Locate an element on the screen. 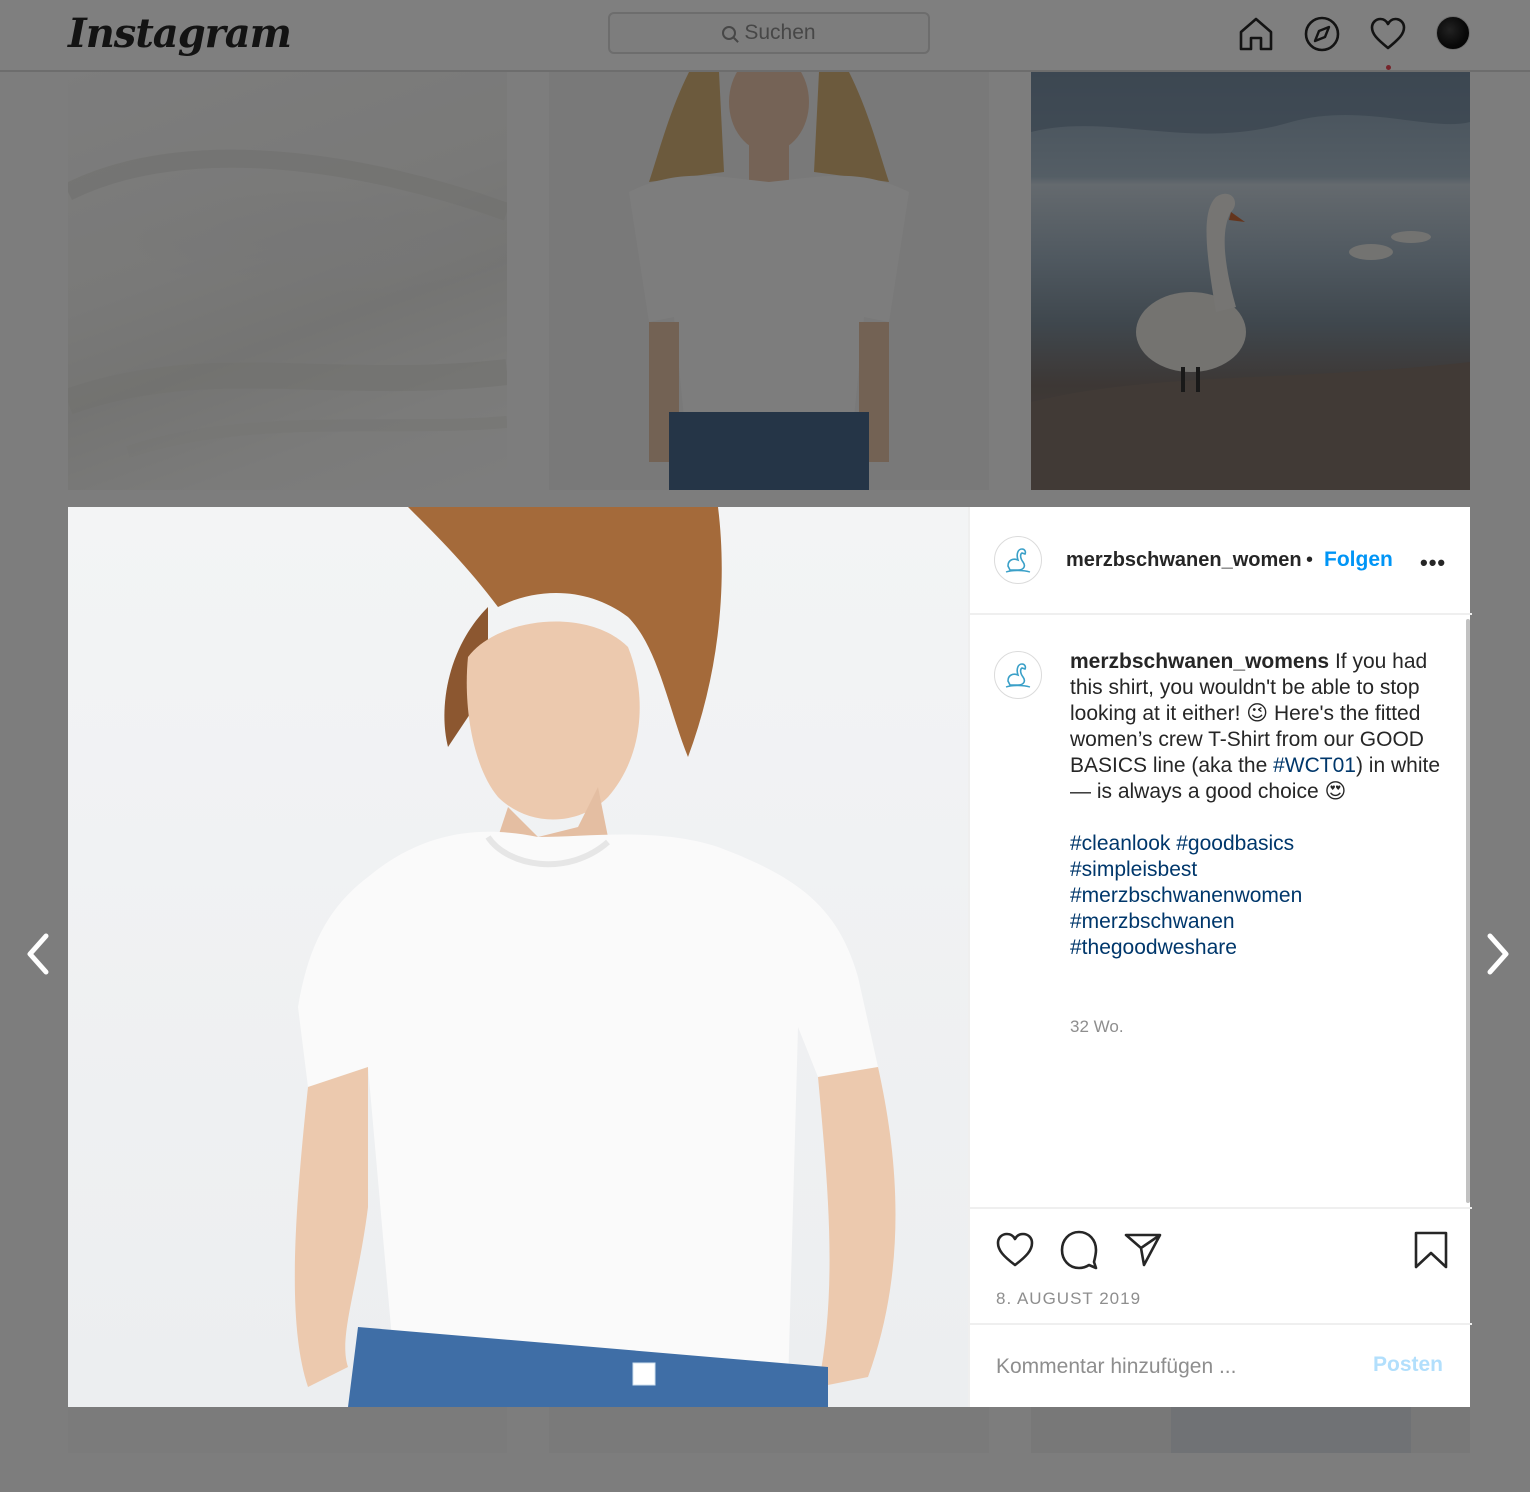 The image size is (1530, 1492). comment-icon is located at coordinates (1079, 1250).